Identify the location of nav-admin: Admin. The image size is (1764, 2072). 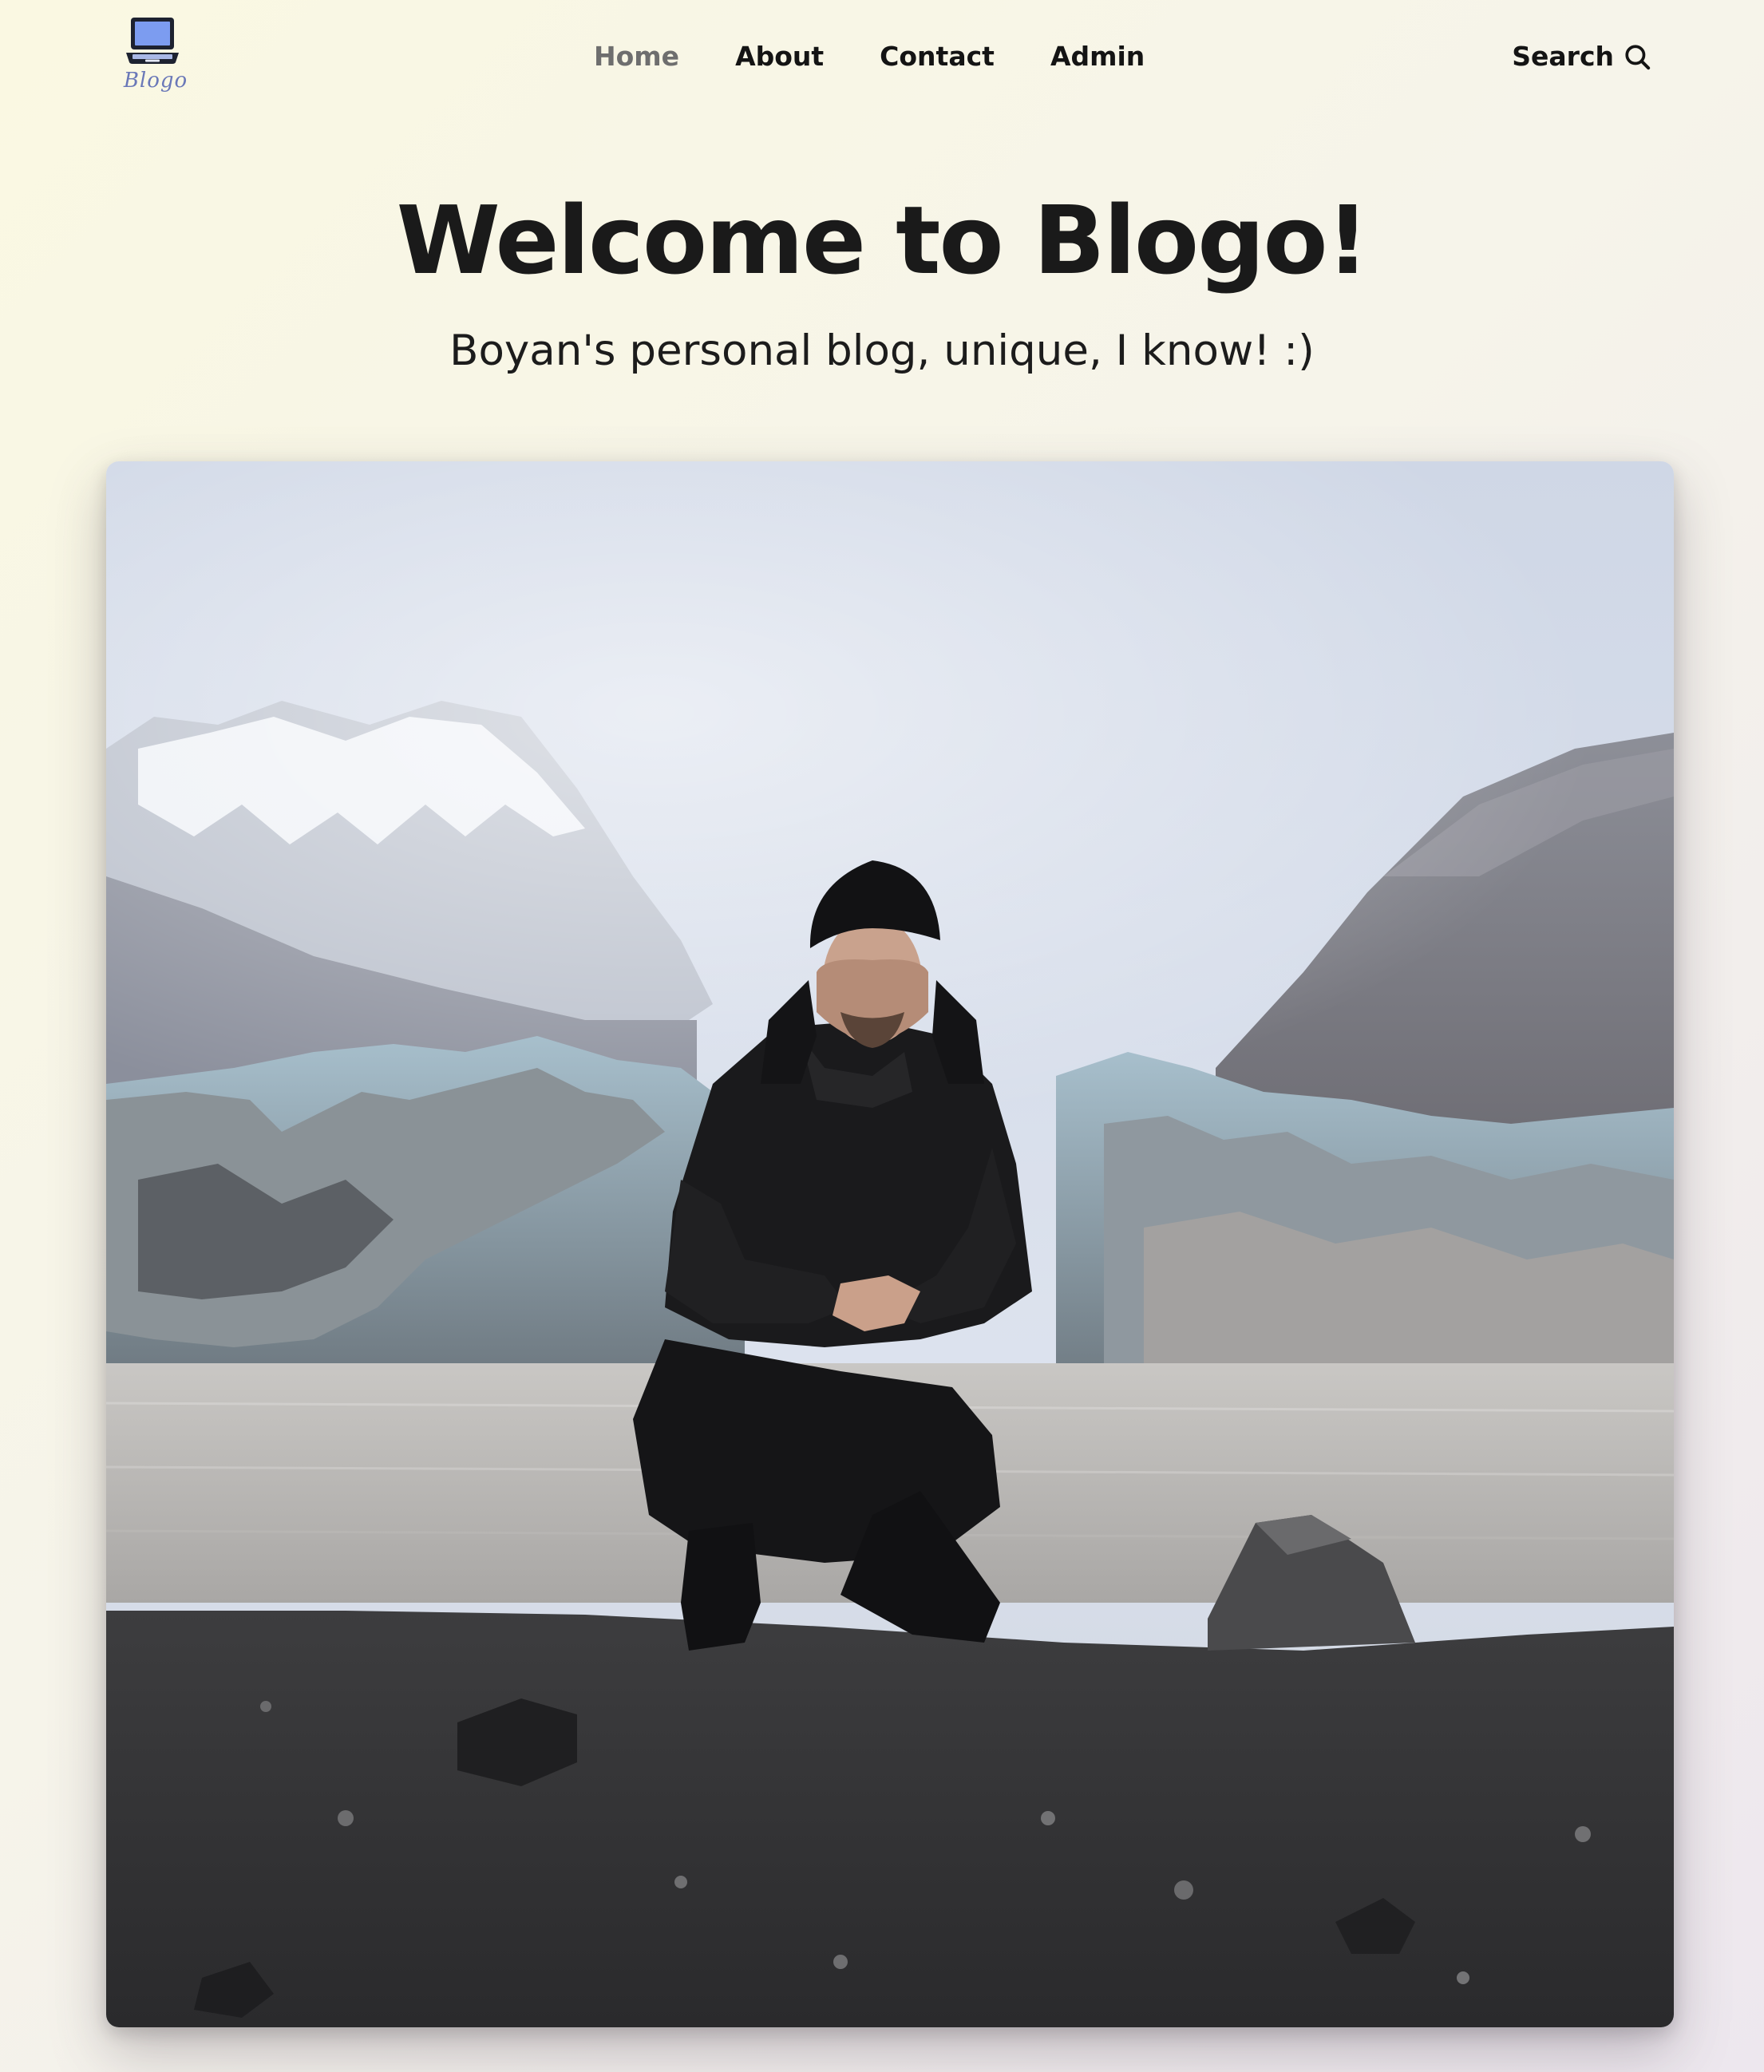
(1097, 57).